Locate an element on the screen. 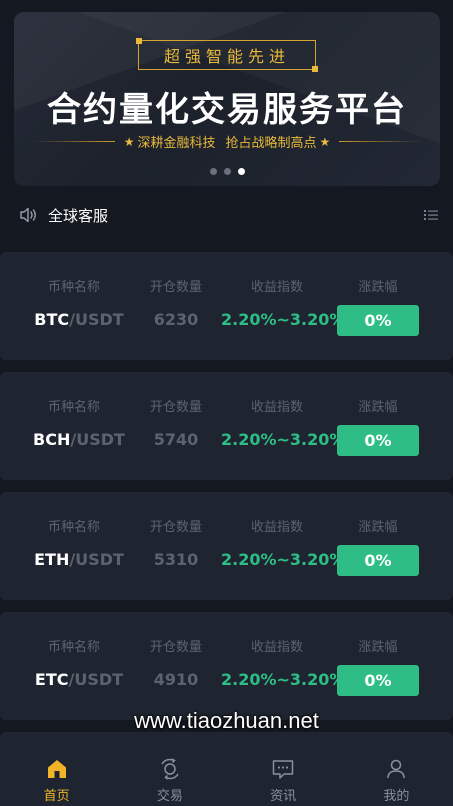 The width and height of the screenshot is (453, 806). list-icon is located at coordinates (431, 215).